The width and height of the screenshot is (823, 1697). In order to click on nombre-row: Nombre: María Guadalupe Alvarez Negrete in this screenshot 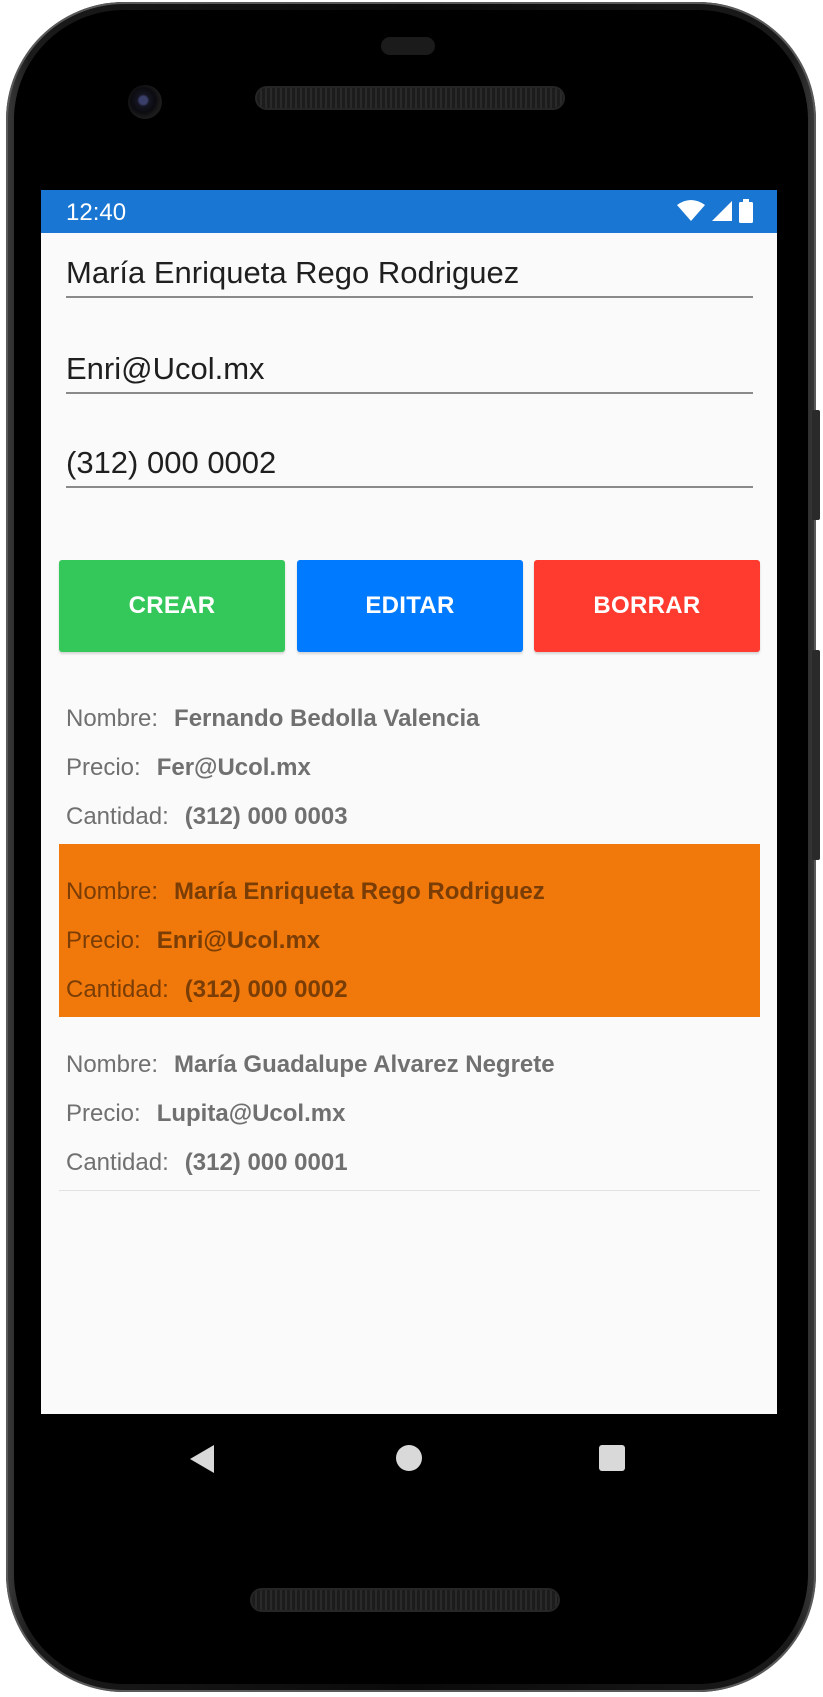, I will do `click(310, 1065)`.